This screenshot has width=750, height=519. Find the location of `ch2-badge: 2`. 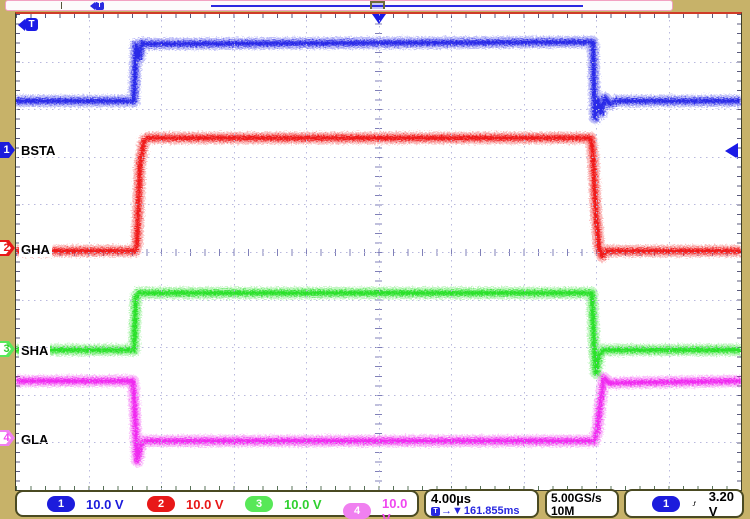

ch2-badge: 2 is located at coordinates (161, 504).